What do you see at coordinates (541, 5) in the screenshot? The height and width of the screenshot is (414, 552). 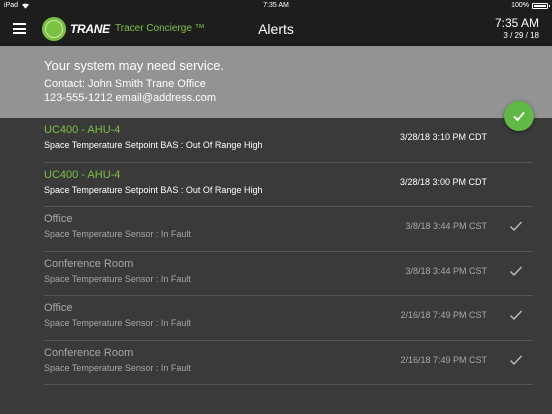 I see `battery-icon` at bounding box center [541, 5].